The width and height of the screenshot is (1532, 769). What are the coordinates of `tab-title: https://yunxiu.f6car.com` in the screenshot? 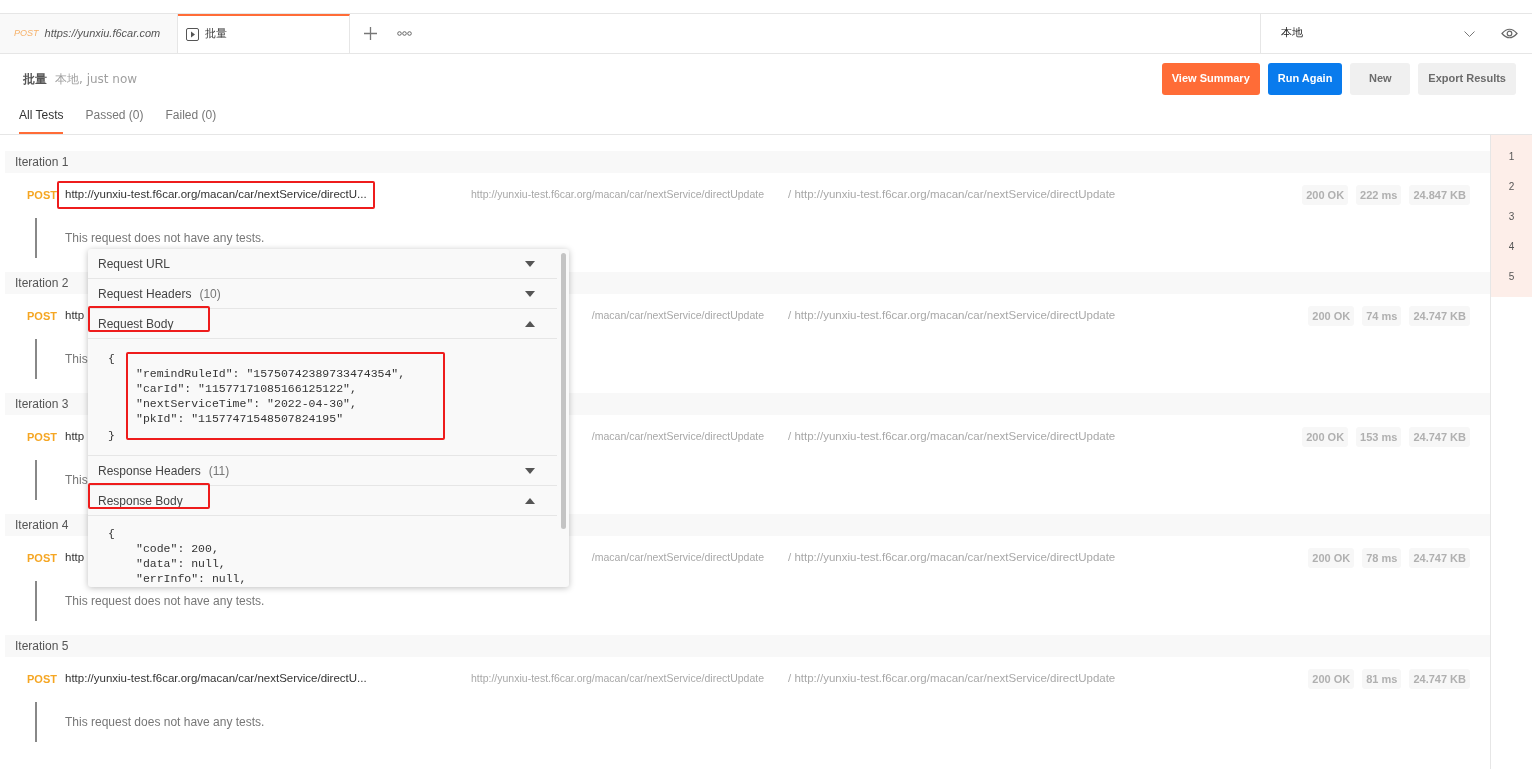 It's located at (102, 34).